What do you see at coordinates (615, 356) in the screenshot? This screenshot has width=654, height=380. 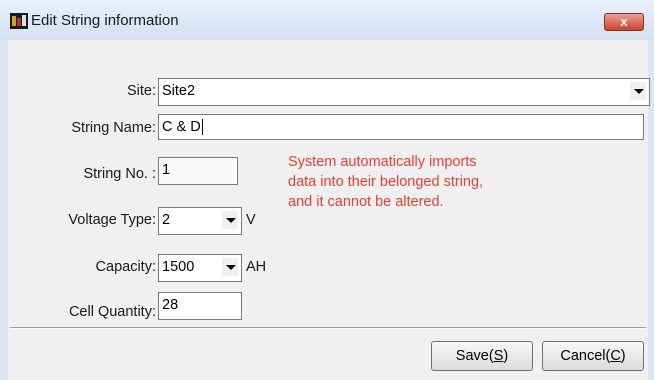 I see `cancel-mnemonic: C` at bounding box center [615, 356].